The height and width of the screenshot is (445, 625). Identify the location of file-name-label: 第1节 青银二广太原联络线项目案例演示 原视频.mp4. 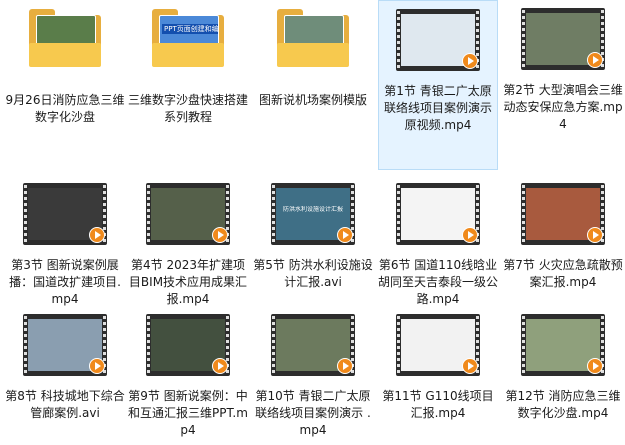
(437, 108).